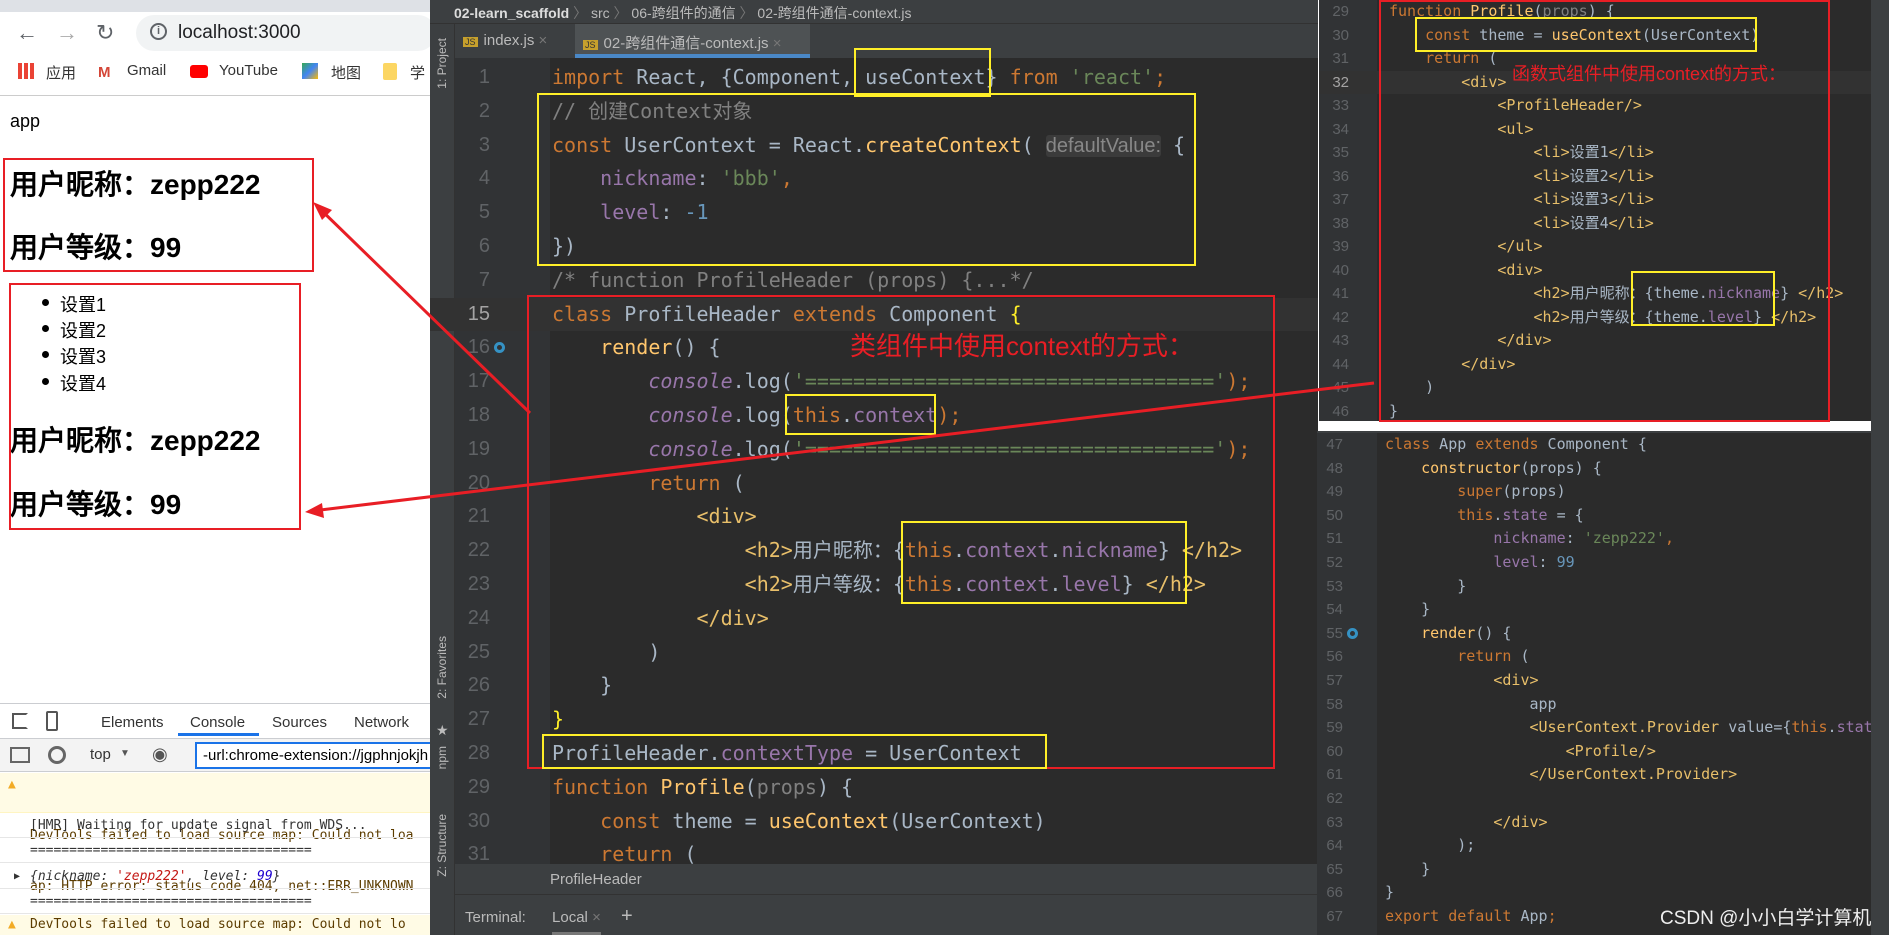  I want to click on code-line: 61 </UserContext.Provider>, so click(1594, 775).